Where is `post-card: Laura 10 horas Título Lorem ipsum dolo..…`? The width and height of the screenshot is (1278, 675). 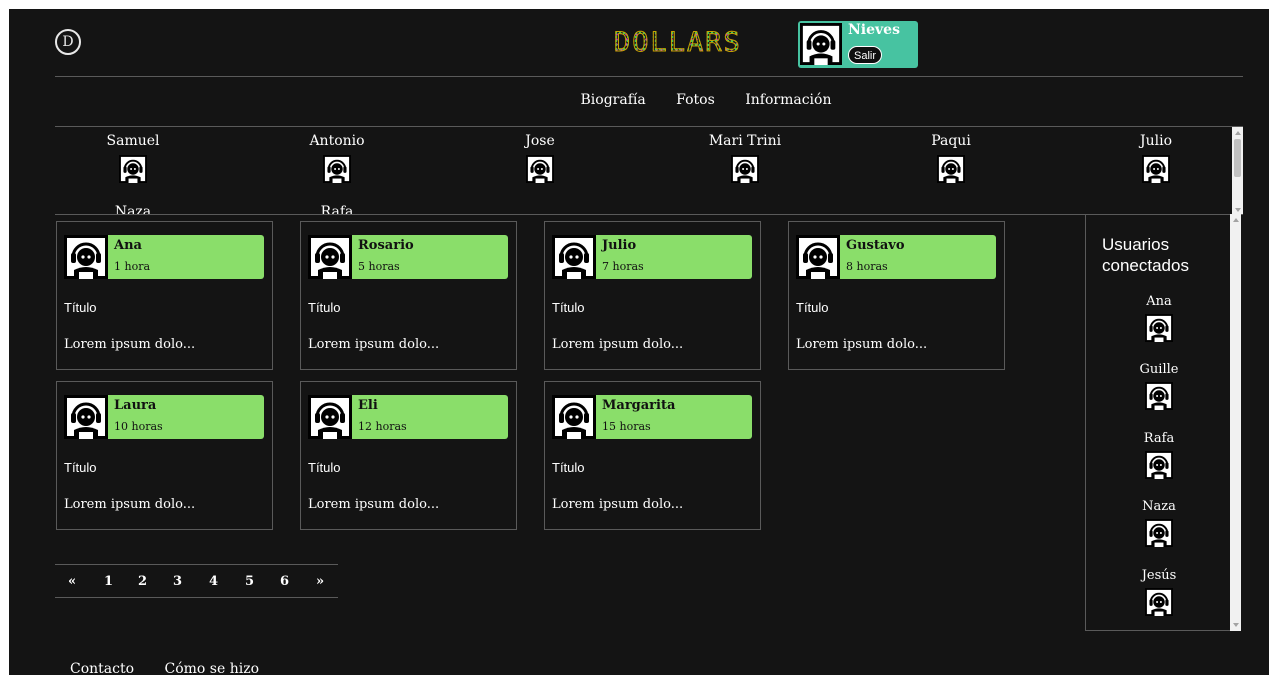
post-card: Laura 10 horas Título Lorem ipsum dolo..… is located at coordinates (164, 455).